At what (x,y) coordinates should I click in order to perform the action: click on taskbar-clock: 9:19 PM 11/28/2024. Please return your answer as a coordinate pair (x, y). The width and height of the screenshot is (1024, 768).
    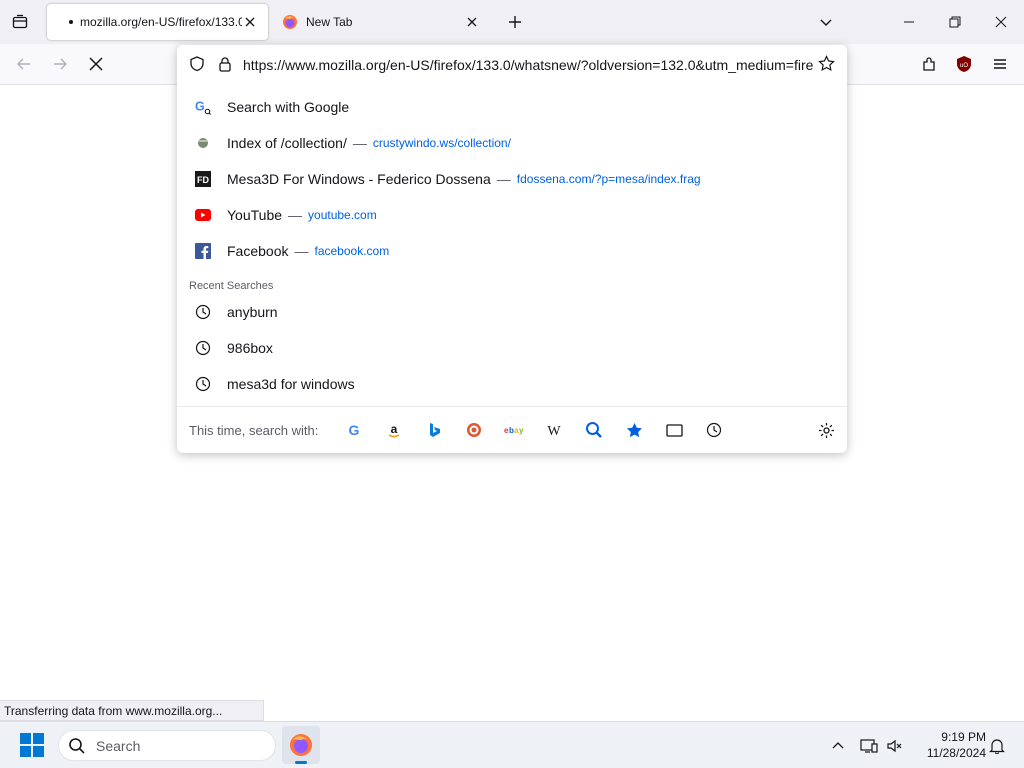
    Looking at the image, I should click on (950, 745).